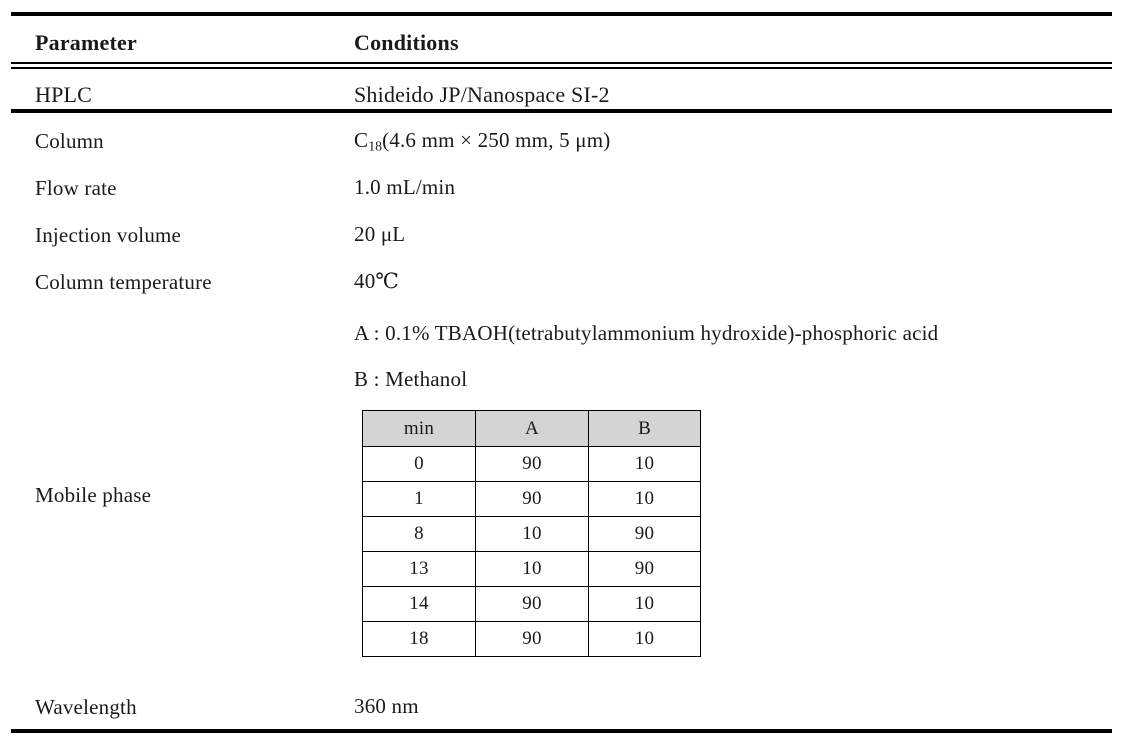  I want to click on row-label-mobile-phase: Mobile phase, so click(93, 495).